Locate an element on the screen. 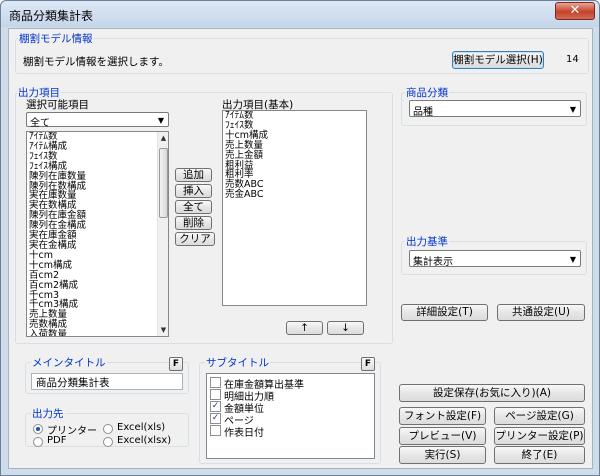  sub-title-option-label: 作表日付 is located at coordinates (244, 433).